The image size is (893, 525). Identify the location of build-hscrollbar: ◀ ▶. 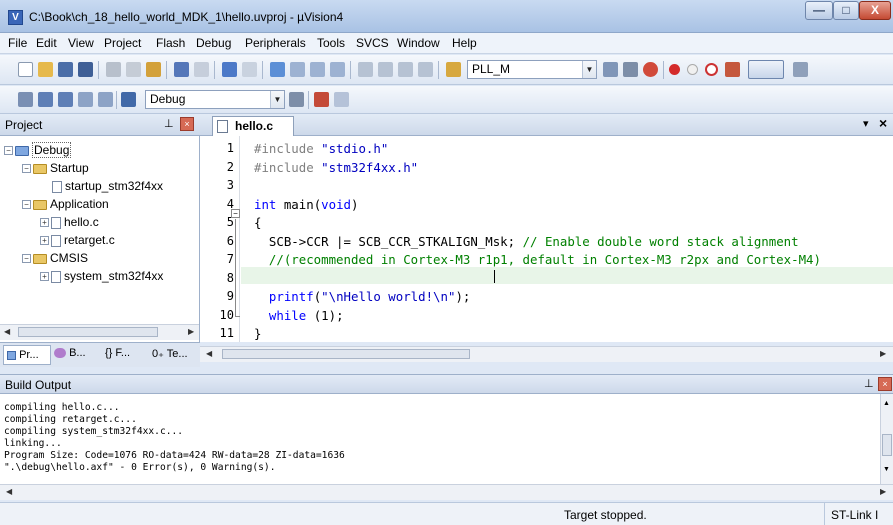
(446, 492).